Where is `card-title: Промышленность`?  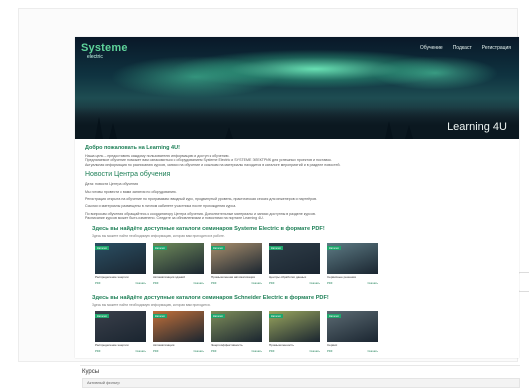
card-title: Промышленность is located at coordinates (281, 345).